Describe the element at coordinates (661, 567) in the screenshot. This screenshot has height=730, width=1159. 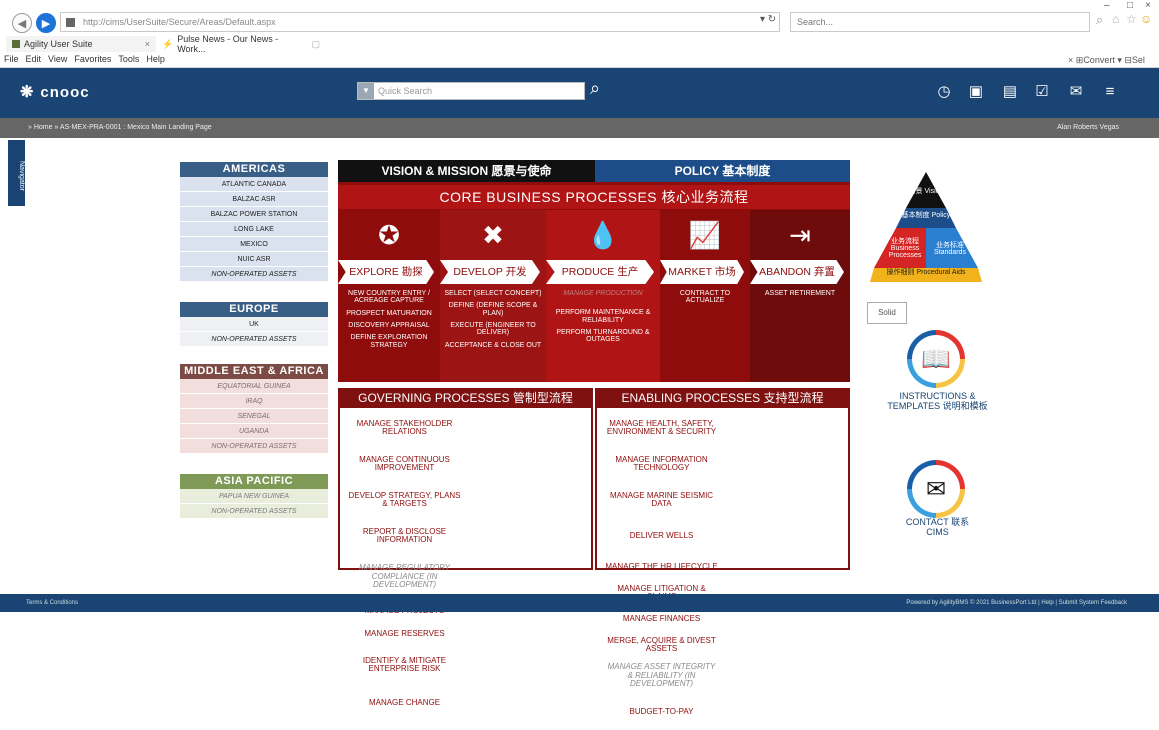
I see `process-link: MANAGE THE HR LIFECYCLE` at that location.